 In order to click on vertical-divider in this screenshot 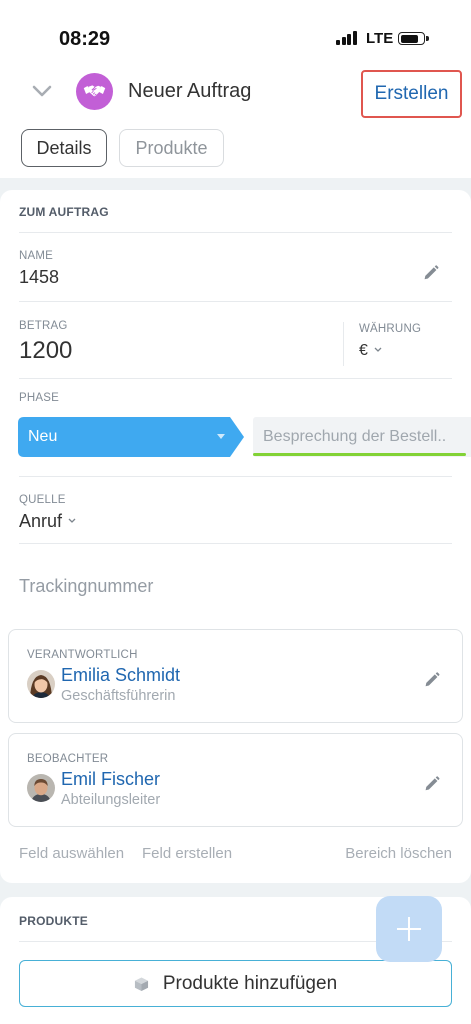, I will do `click(343, 344)`.